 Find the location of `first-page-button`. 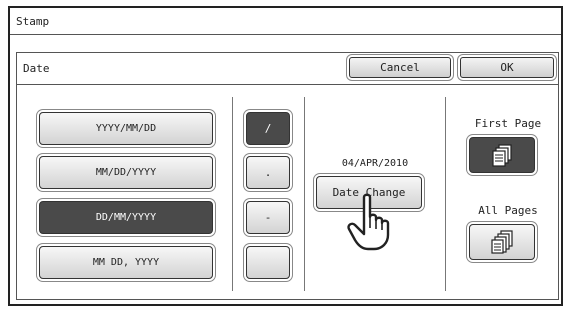

first-page-button is located at coordinates (502, 155).